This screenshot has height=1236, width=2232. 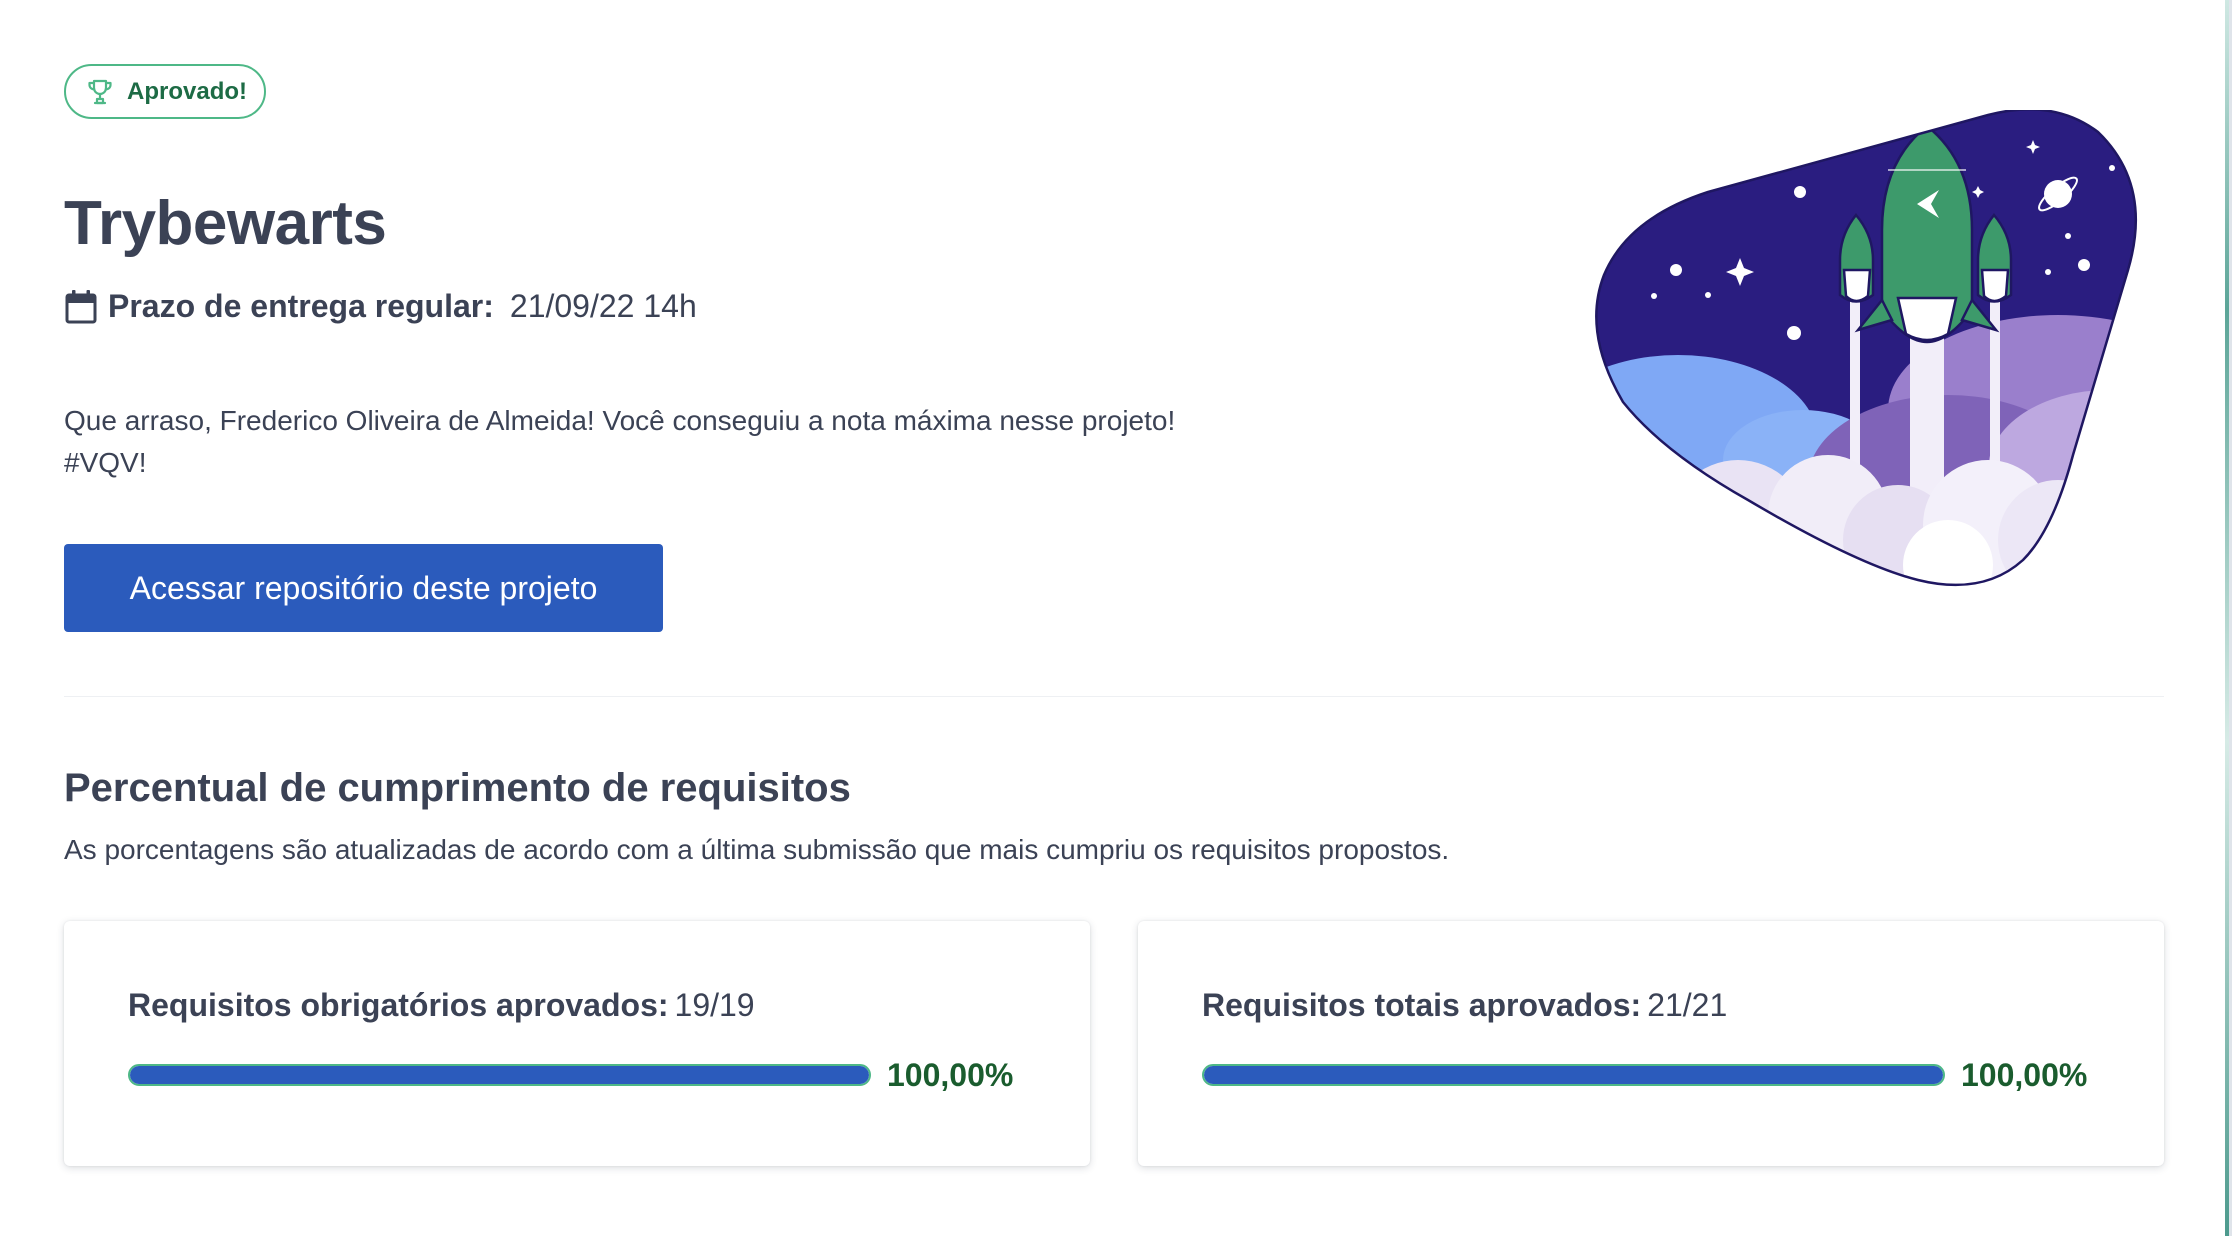 I want to click on requirements-title: Percentual de cumprimento de requisitos, so click(x=457, y=788).